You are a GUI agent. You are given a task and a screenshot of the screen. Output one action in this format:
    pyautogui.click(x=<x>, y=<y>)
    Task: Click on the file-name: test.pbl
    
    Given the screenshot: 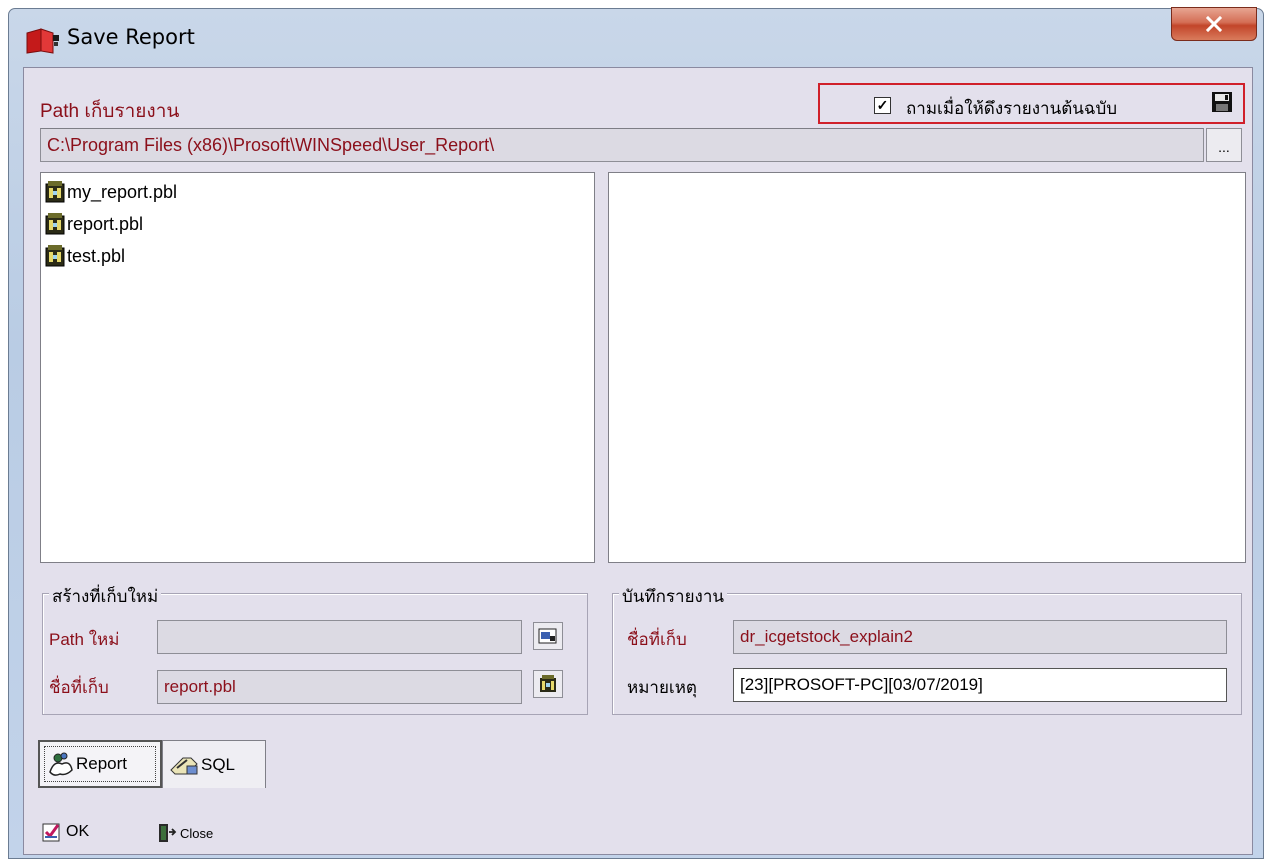 What is the action you would take?
    pyautogui.click(x=96, y=255)
    